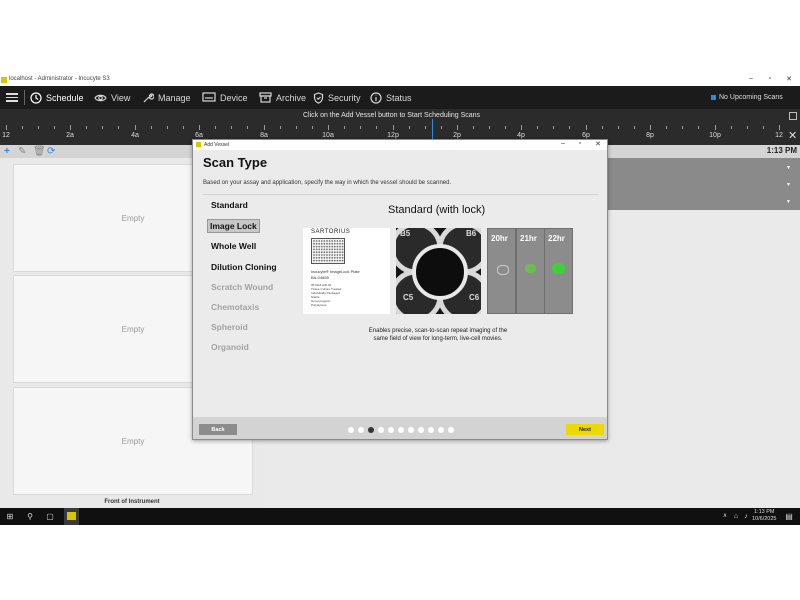 The width and height of the screenshot is (800, 600). What do you see at coordinates (234, 97) in the screenshot?
I see `nav-device-label: Device` at bounding box center [234, 97].